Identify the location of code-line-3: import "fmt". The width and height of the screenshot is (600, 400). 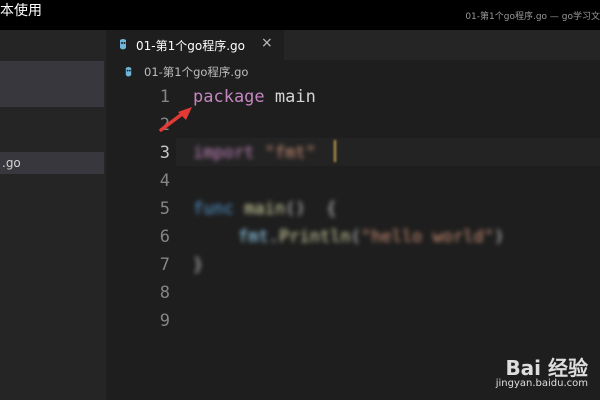
(254, 153).